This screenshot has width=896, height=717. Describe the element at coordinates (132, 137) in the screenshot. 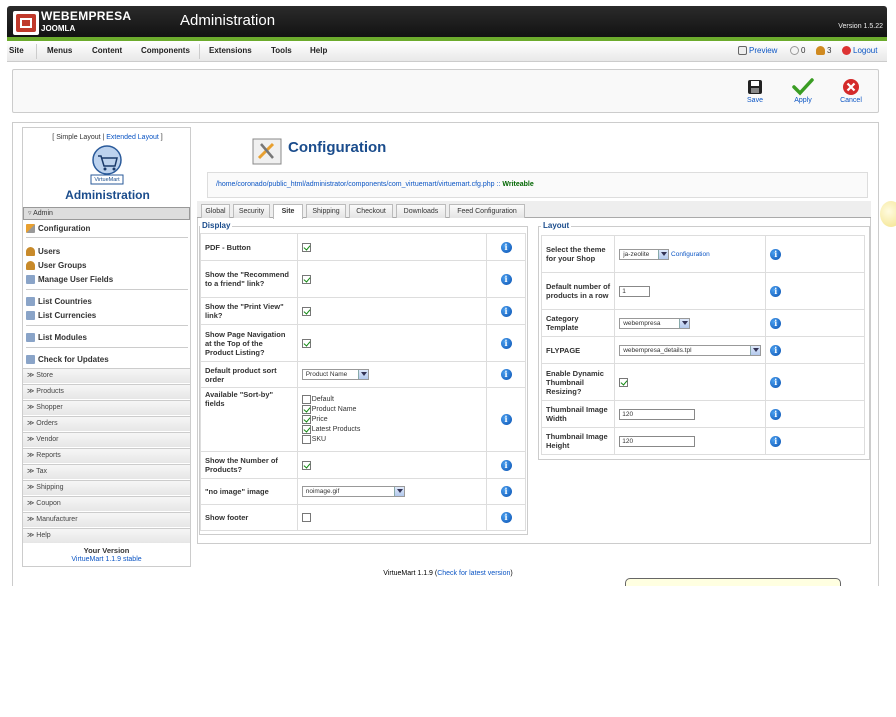

I see `extended-layout-link: Extended Layout` at that location.